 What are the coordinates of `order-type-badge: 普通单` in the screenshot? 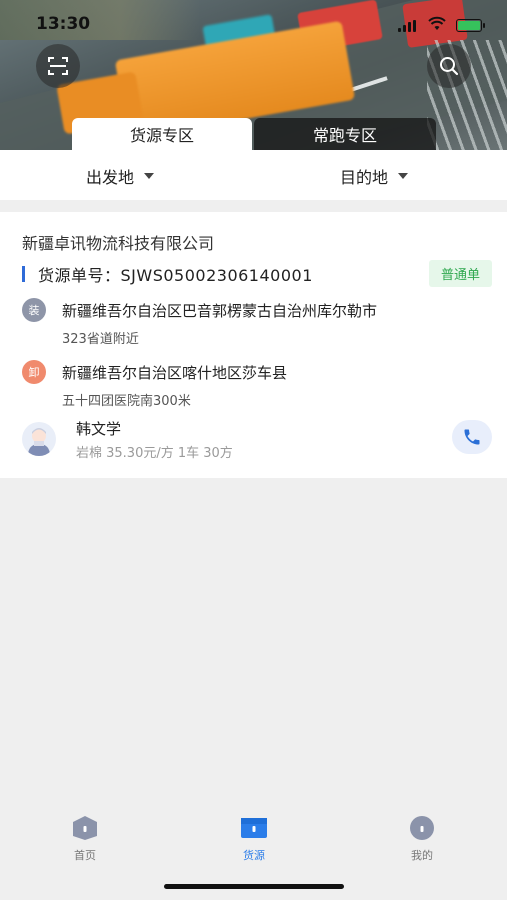 It's located at (460, 273).